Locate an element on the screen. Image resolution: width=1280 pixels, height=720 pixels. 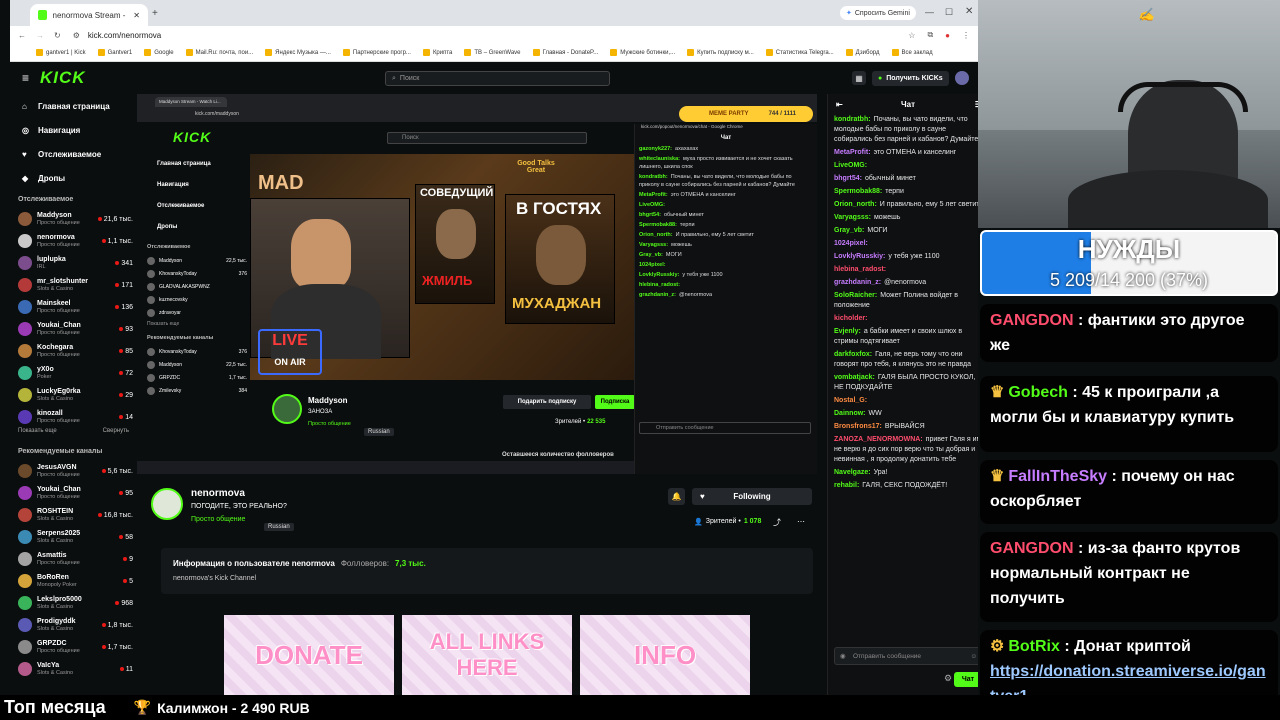
chat-username: MetaProfit: is located at coordinates (852, 152).